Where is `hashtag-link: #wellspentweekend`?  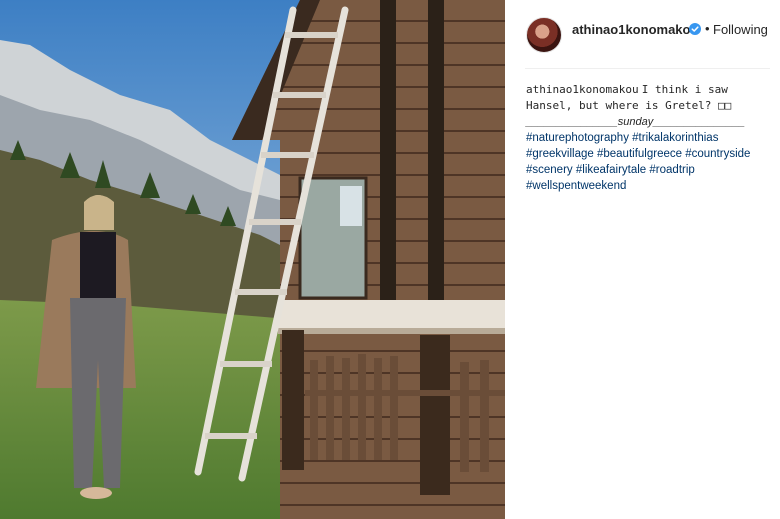
hashtag-link: #wellspentweekend is located at coordinates (576, 186).